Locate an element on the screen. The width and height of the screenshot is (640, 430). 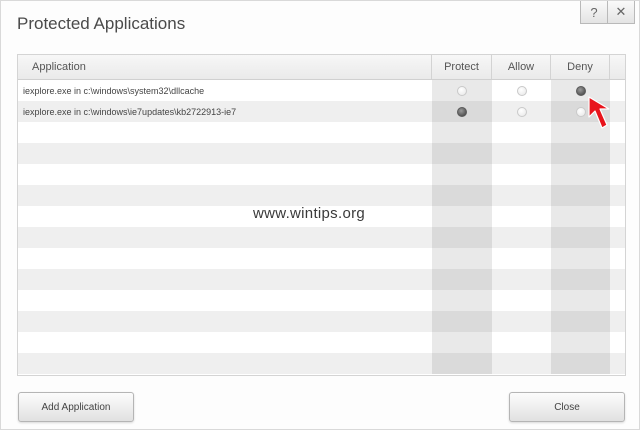
header-spacer is located at coordinates (617, 67).